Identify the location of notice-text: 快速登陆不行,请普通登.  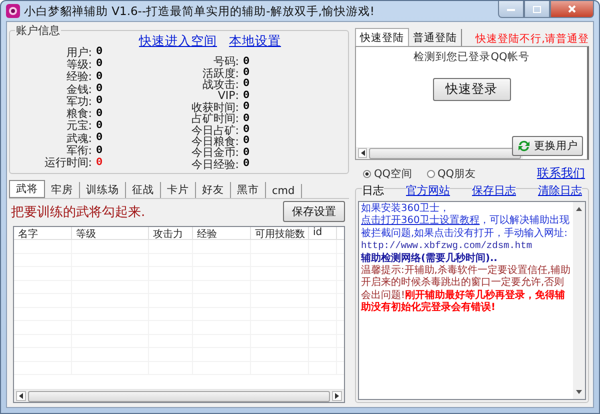
(532, 39).